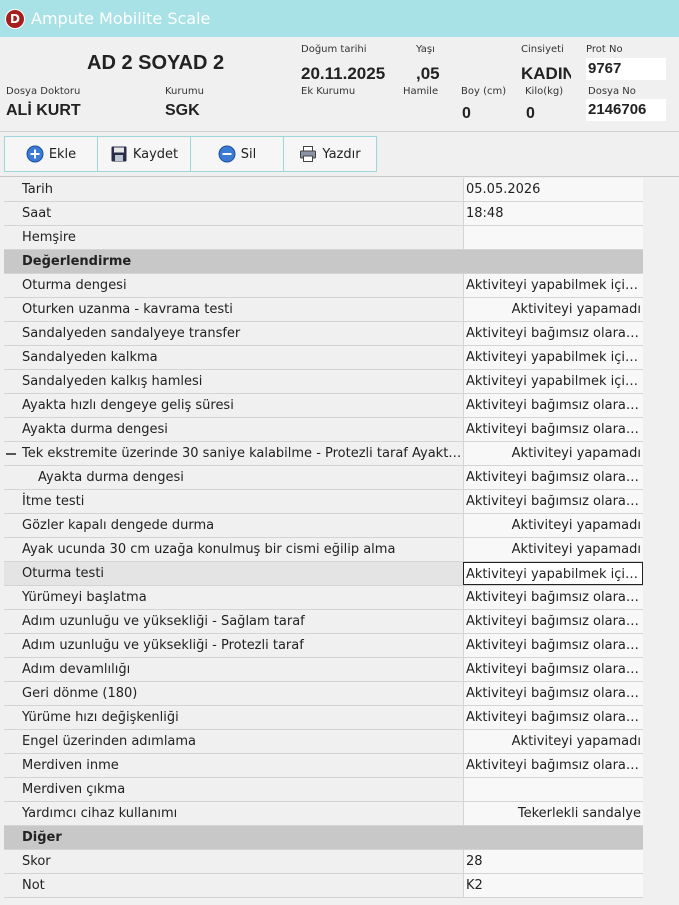  What do you see at coordinates (308, 154) in the screenshot?
I see `printer-icon` at bounding box center [308, 154].